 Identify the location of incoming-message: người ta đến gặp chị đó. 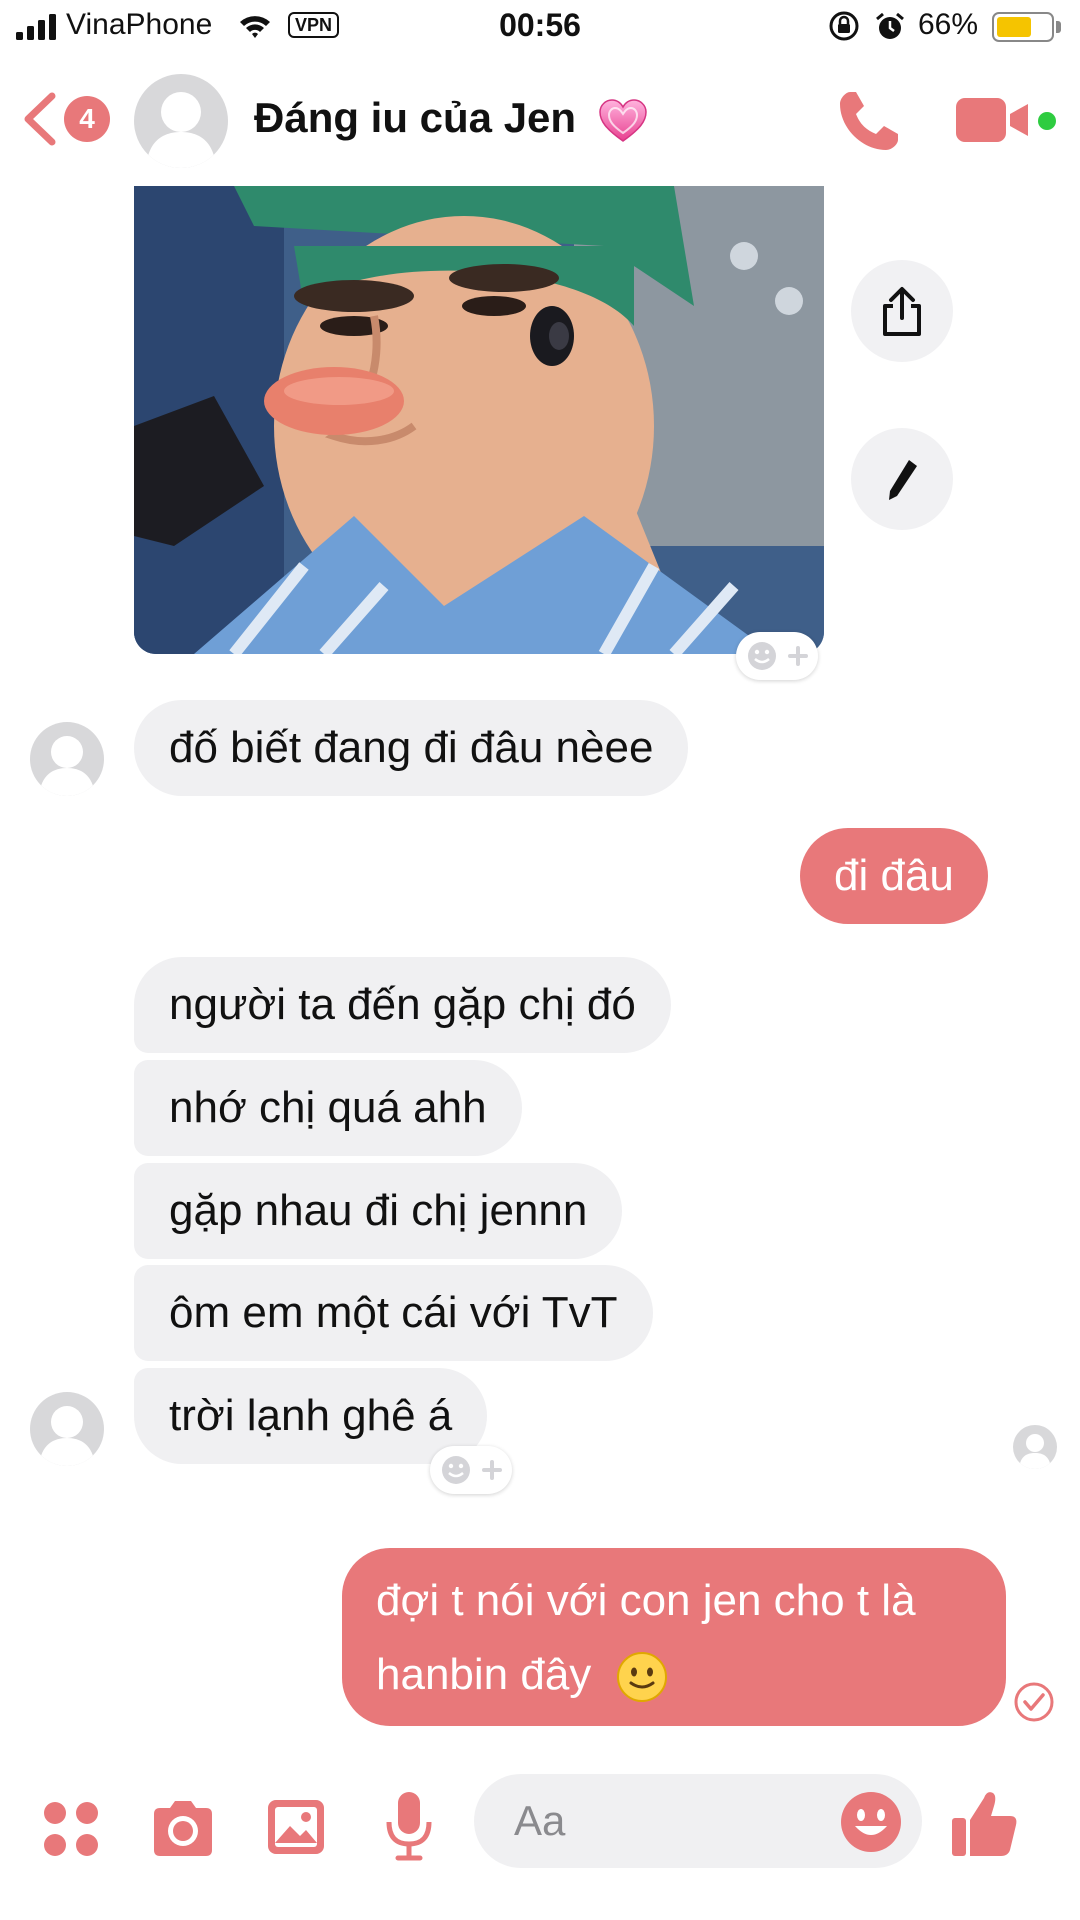
(402, 1005).